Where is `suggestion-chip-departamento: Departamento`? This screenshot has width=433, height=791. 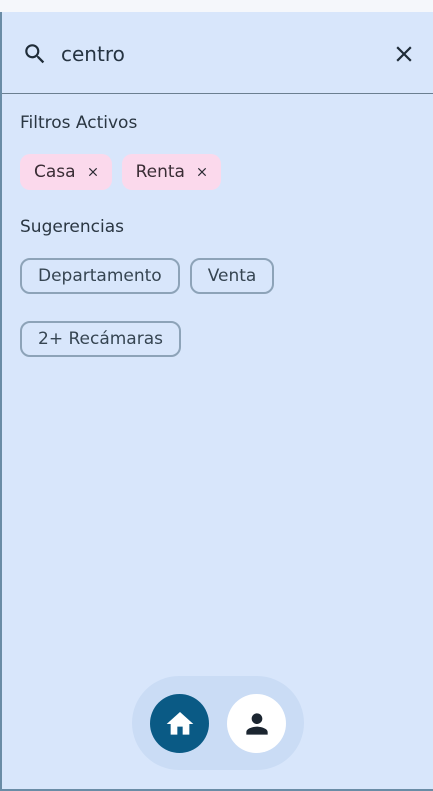
suggestion-chip-departamento: Departamento is located at coordinates (100, 276).